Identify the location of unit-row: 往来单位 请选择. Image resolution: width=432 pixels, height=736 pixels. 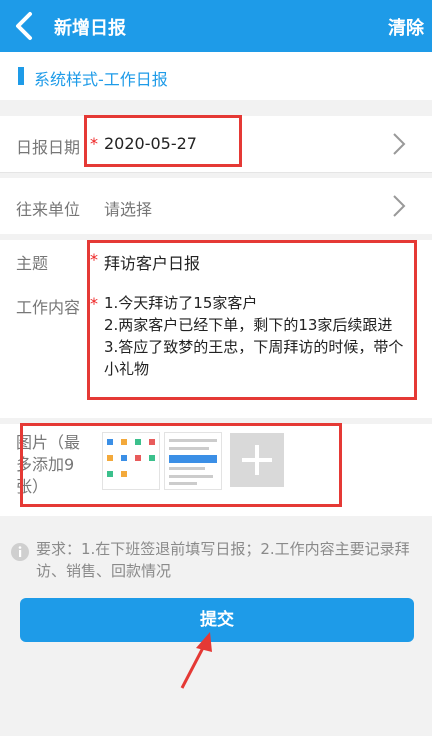
(216, 206).